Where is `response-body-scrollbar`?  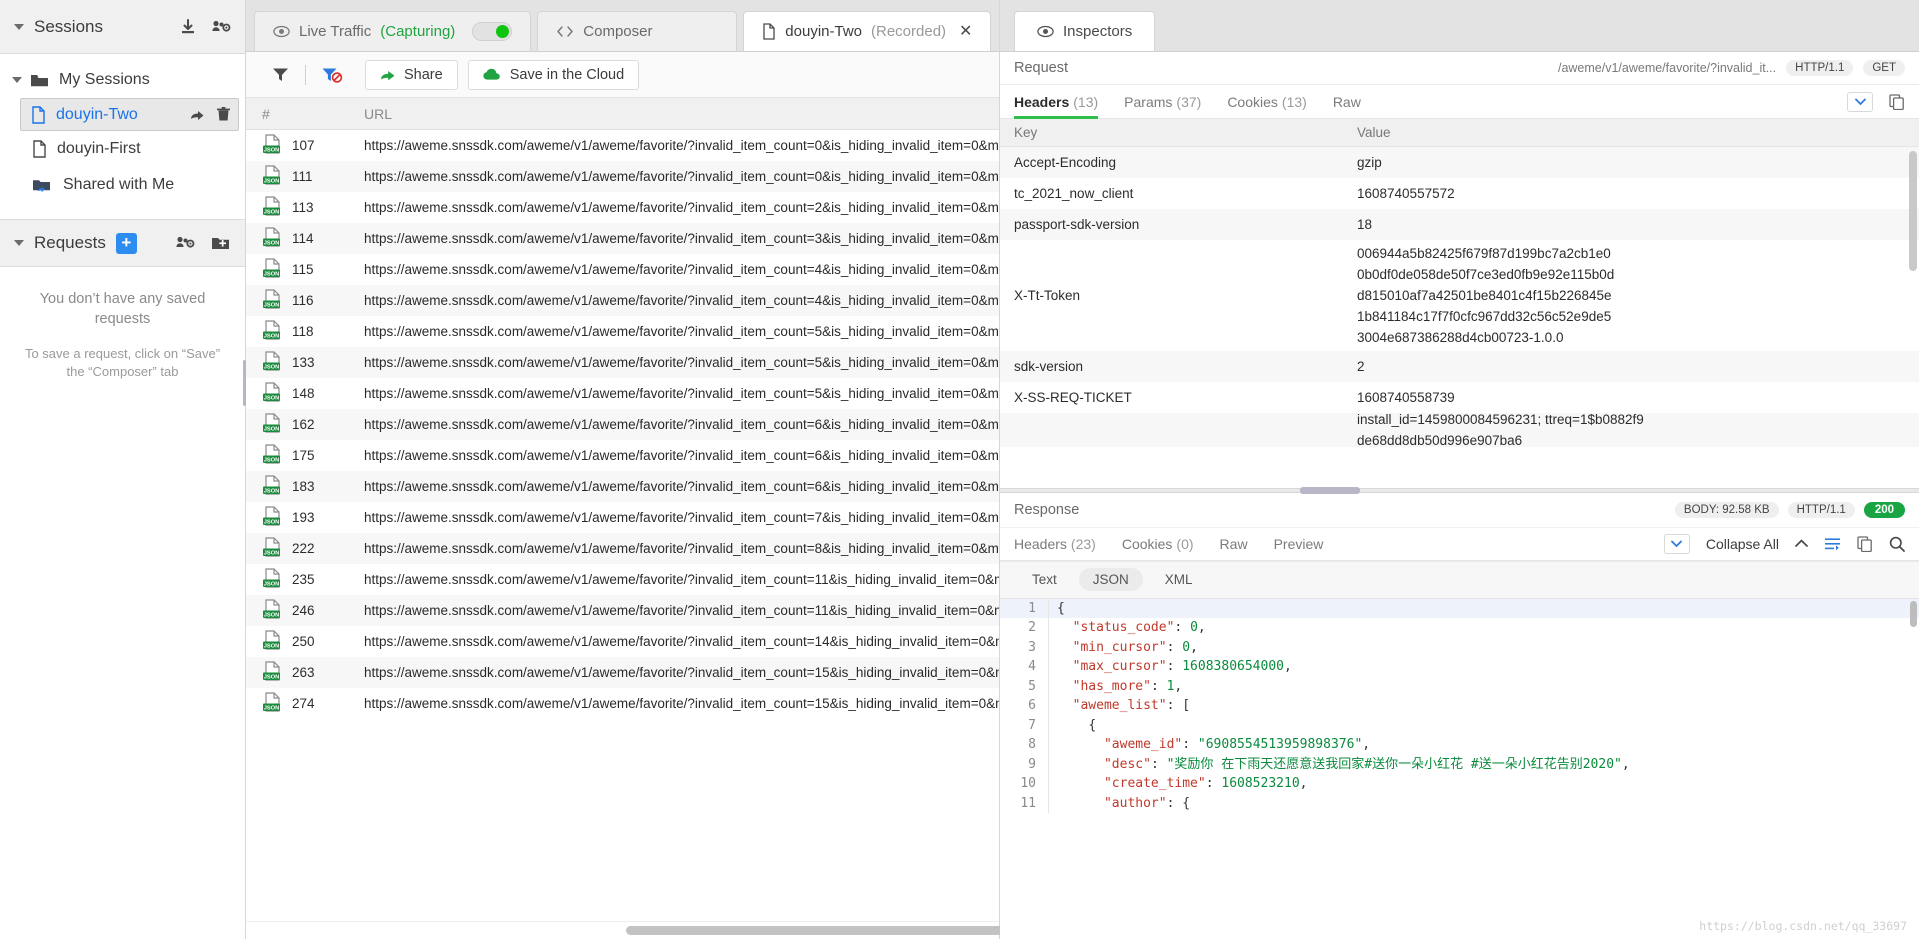 response-body-scrollbar is located at coordinates (1913, 613).